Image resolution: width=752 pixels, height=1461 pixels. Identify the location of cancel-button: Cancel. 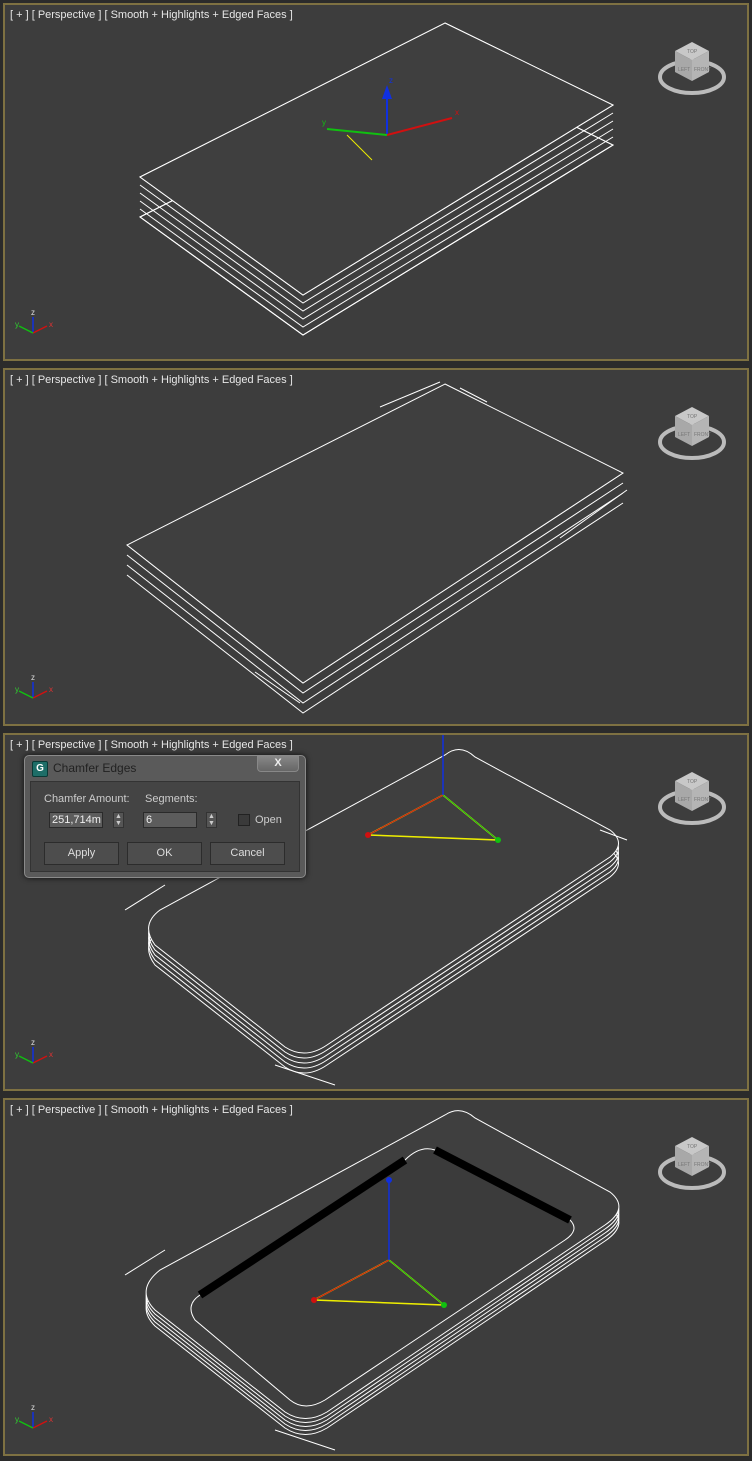
(247, 853).